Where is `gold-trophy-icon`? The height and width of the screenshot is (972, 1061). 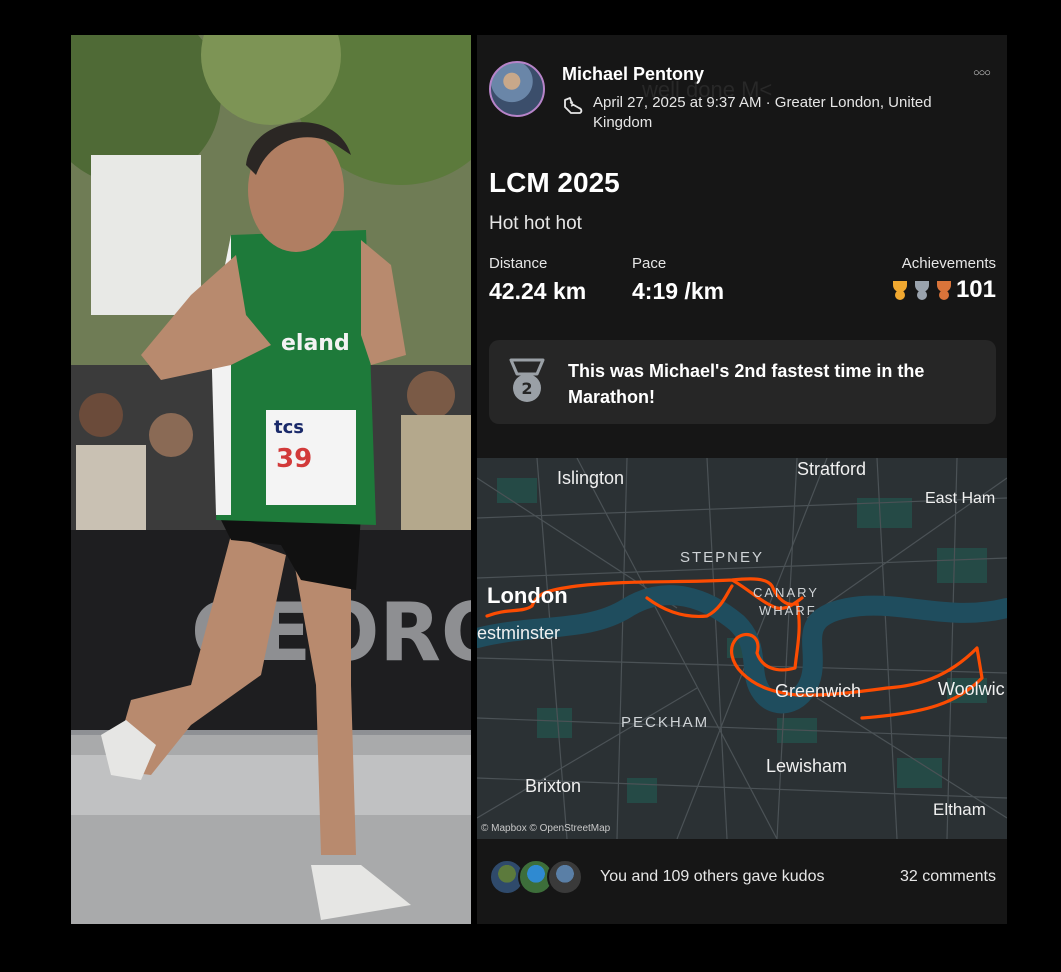 gold-trophy-icon is located at coordinates (899, 290).